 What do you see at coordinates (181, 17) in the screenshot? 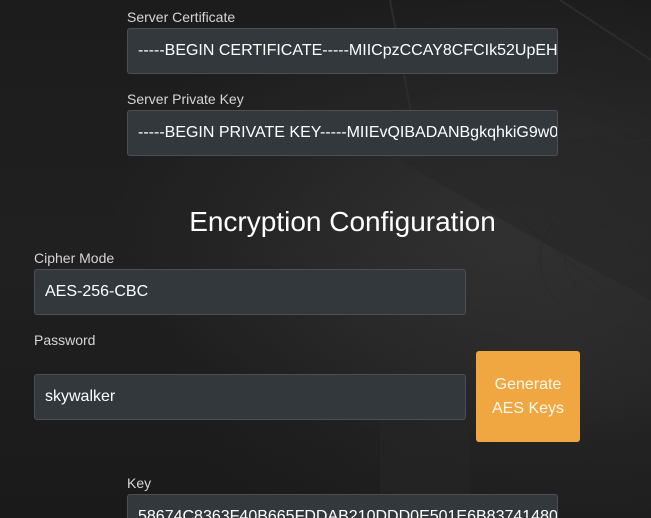
I see `server-certificate-label: Server Certificate` at bounding box center [181, 17].